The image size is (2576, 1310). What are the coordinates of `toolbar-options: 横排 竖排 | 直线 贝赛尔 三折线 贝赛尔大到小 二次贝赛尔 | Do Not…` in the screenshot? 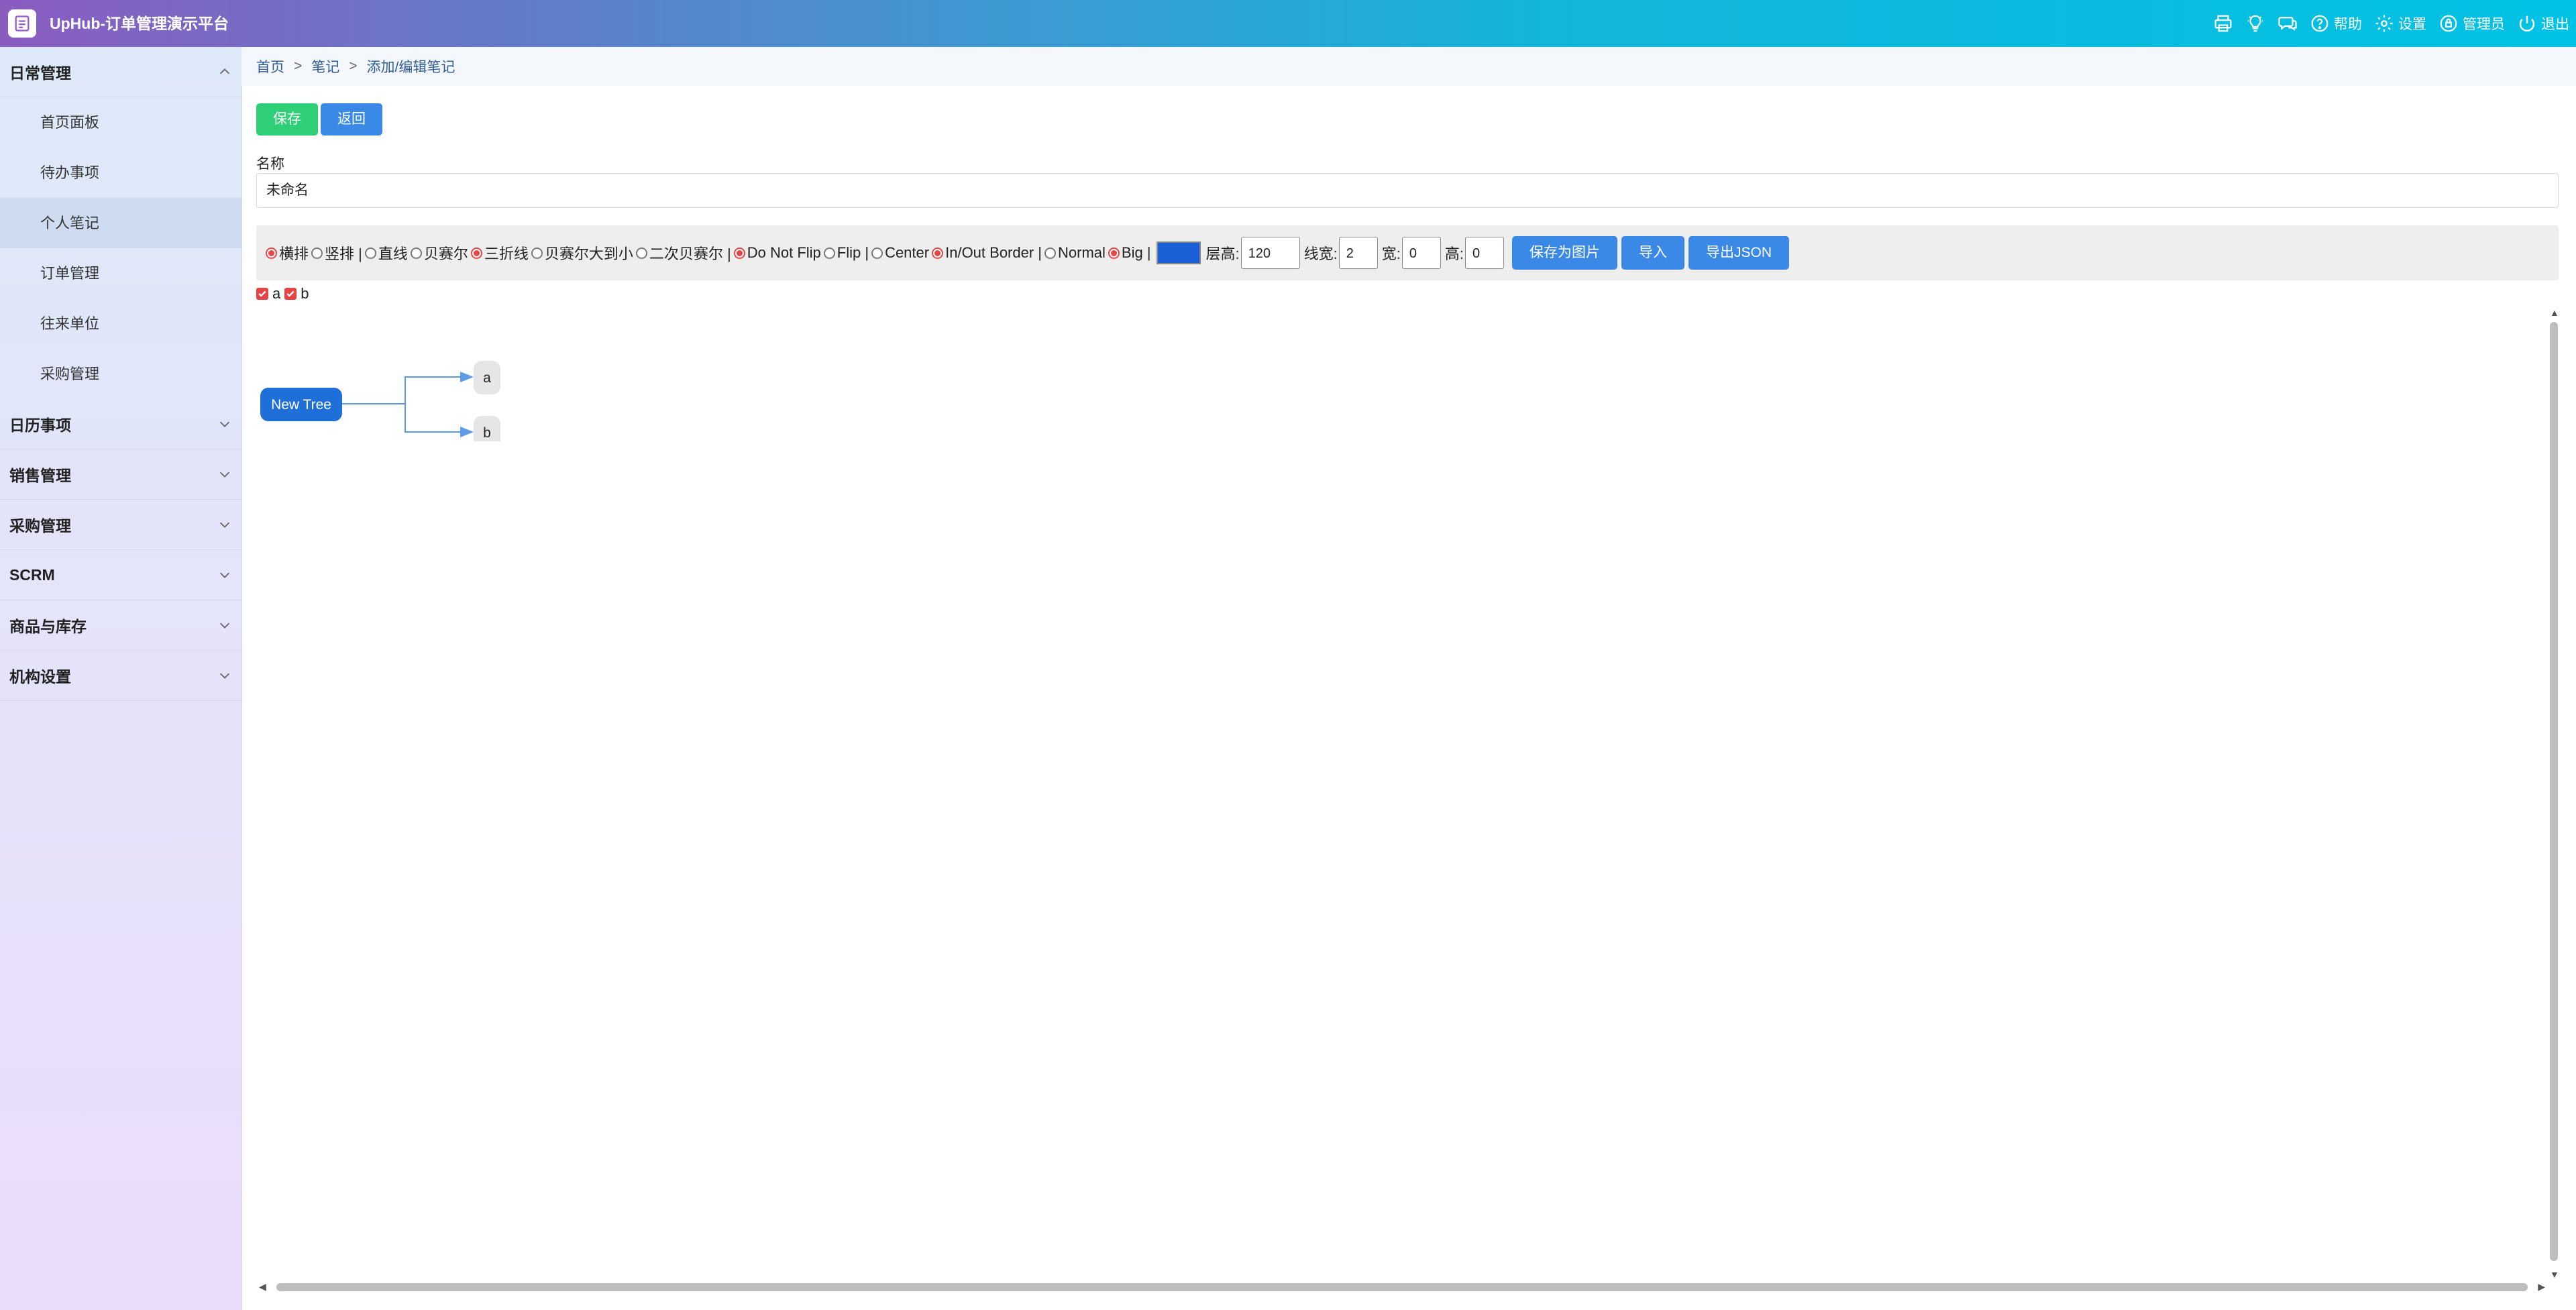 It's located at (1028, 252).